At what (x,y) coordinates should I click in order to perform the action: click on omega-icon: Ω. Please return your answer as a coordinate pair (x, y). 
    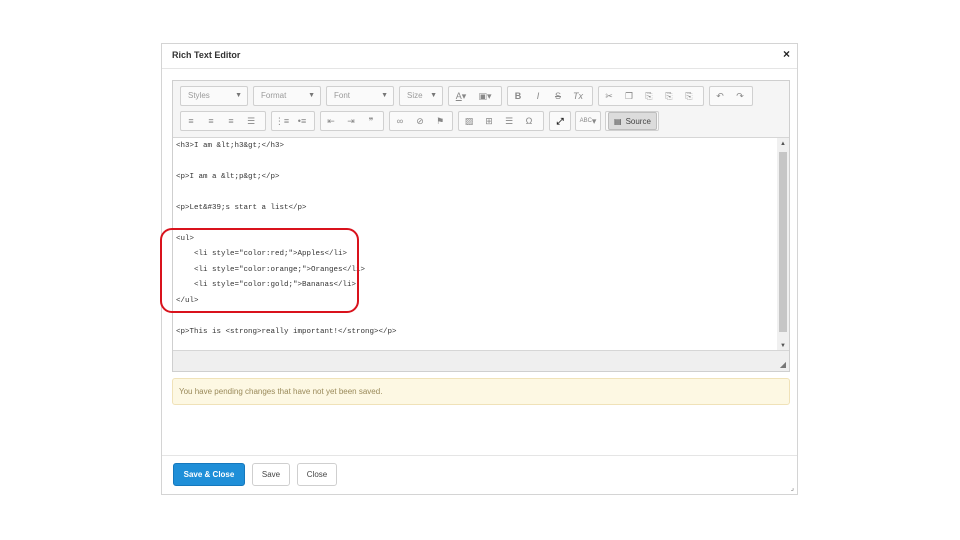
    Looking at the image, I should click on (529, 121).